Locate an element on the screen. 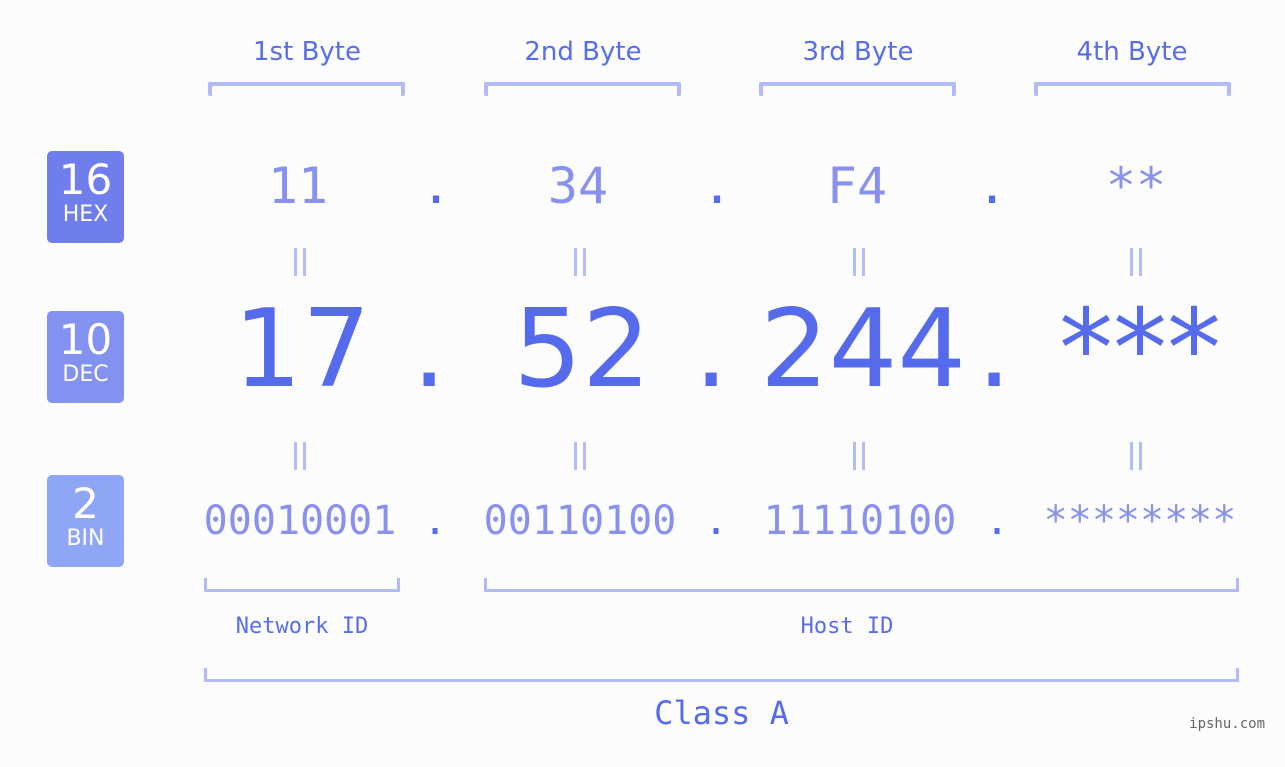  header-byte-3: 3rd Byte is located at coordinates (858, 52).